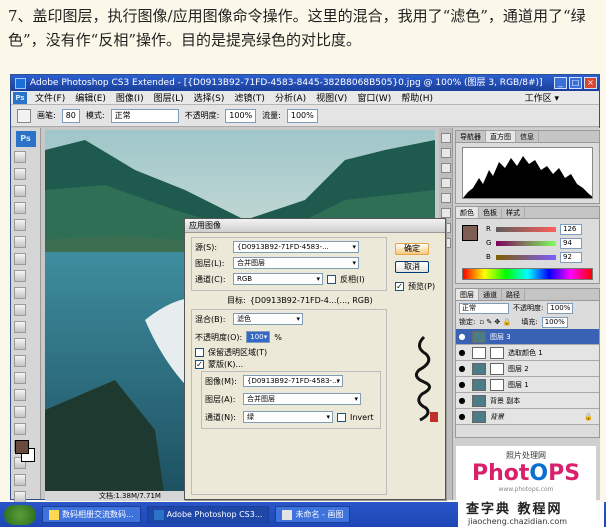 The width and height of the screenshot is (606, 527). Describe the element at coordinates (20, 378) in the screenshot. I see `dodge-tool-icon` at that location.